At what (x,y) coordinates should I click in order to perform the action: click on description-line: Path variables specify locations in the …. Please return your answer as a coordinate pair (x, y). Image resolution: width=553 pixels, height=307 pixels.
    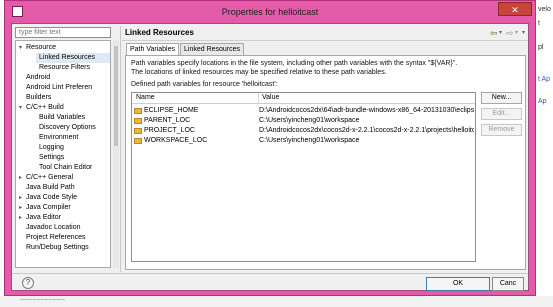
    Looking at the image, I should click on (294, 63).